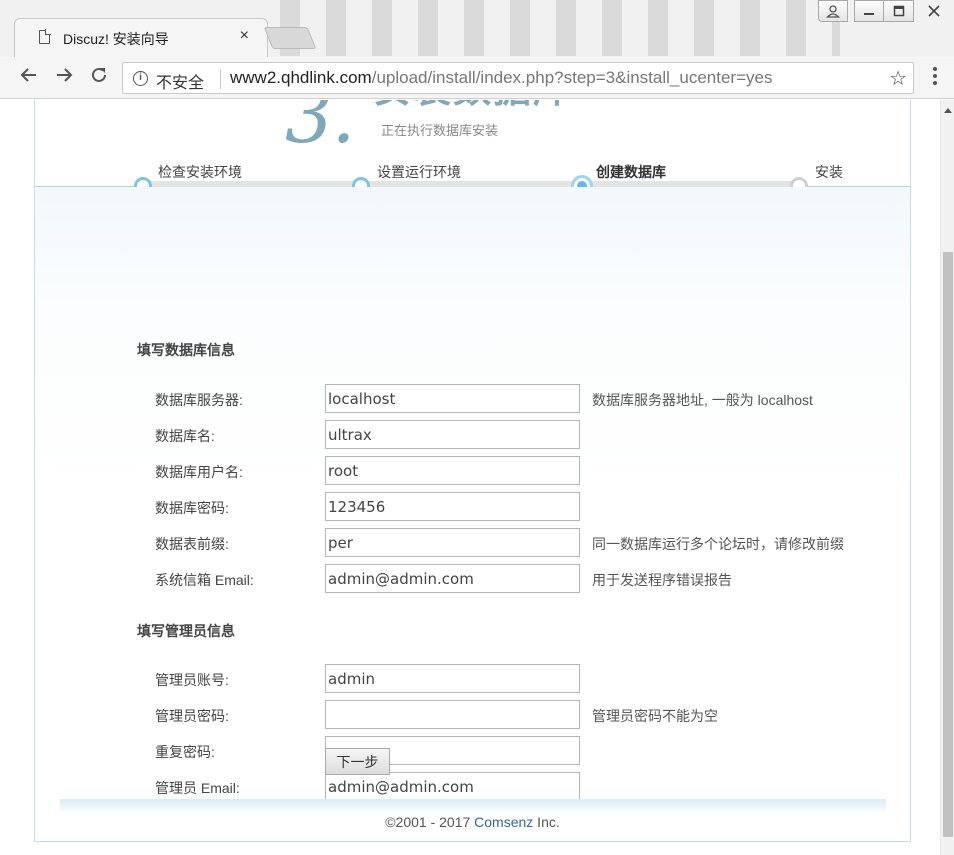 The image size is (954, 855). I want to click on form-row-admin-email: 管理员 Email:, so click(472, 787).